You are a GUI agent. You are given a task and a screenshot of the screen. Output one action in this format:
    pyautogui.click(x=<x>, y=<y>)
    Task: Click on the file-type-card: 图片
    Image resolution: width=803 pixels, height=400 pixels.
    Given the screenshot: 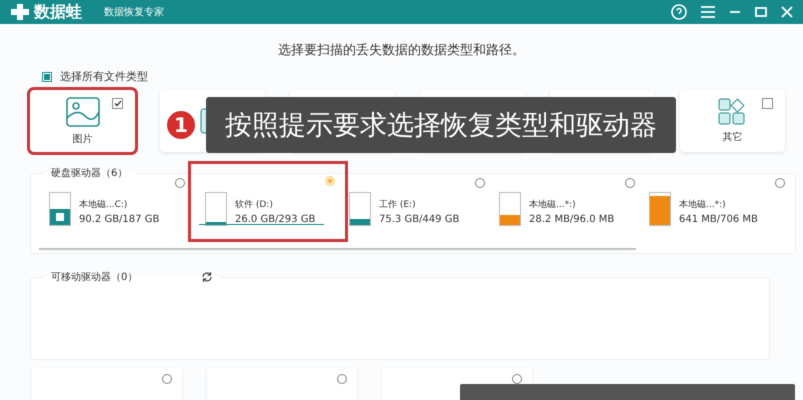 What is the action you would take?
    pyautogui.click(x=82, y=121)
    